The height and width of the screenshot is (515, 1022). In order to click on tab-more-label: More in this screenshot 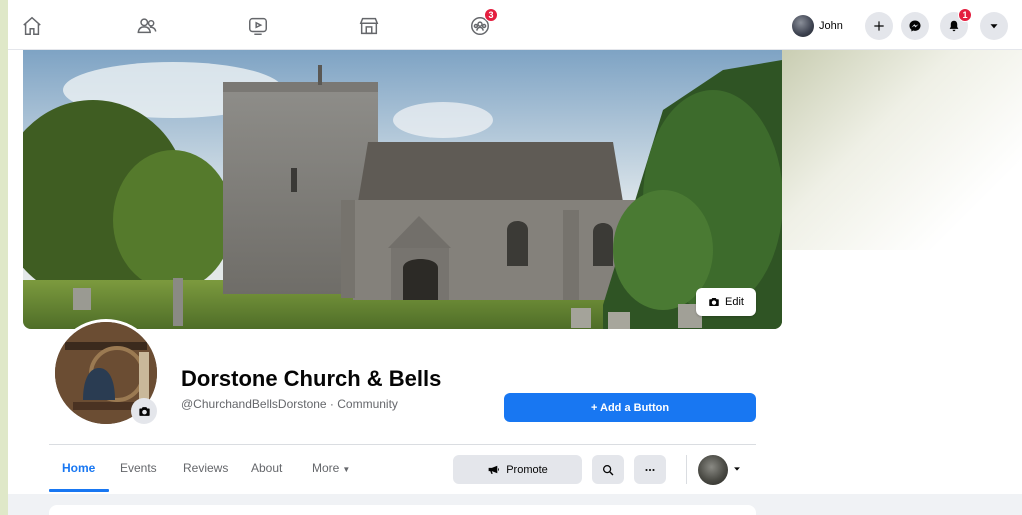, I will do `click(326, 468)`.